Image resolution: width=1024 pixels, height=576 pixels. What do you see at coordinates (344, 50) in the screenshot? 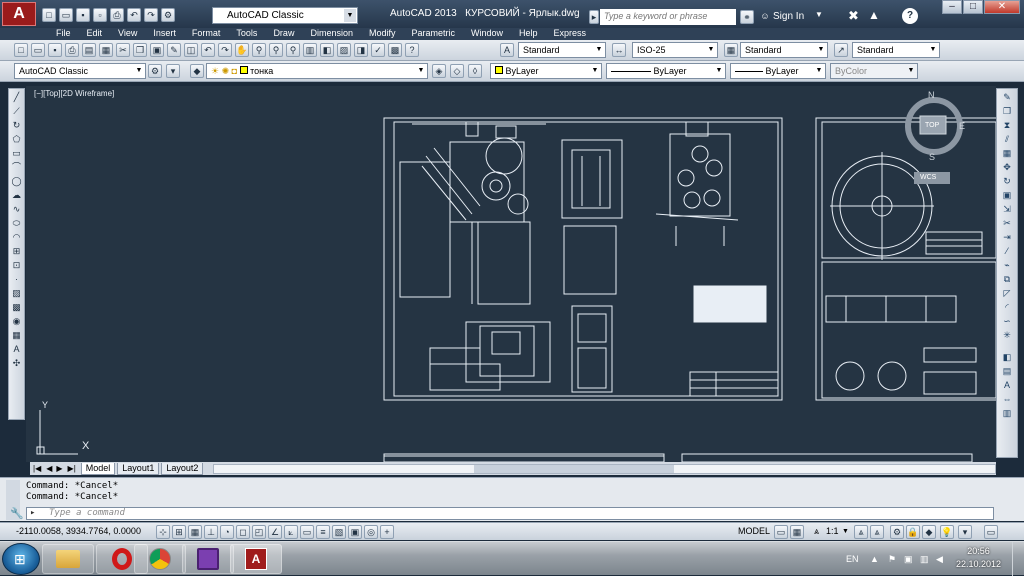
I see `tool-palettes-icon: ▨` at bounding box center [344, 50].